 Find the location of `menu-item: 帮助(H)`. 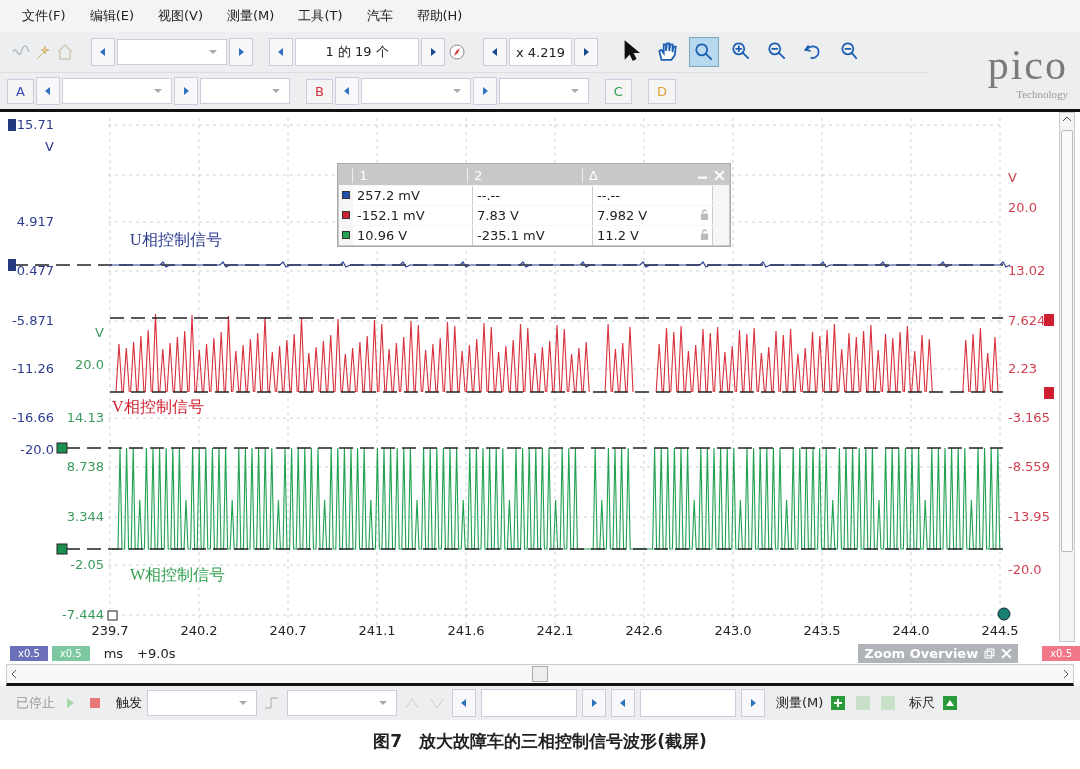

menu-item: 帮助(H) is located at coordinates (439, 16).